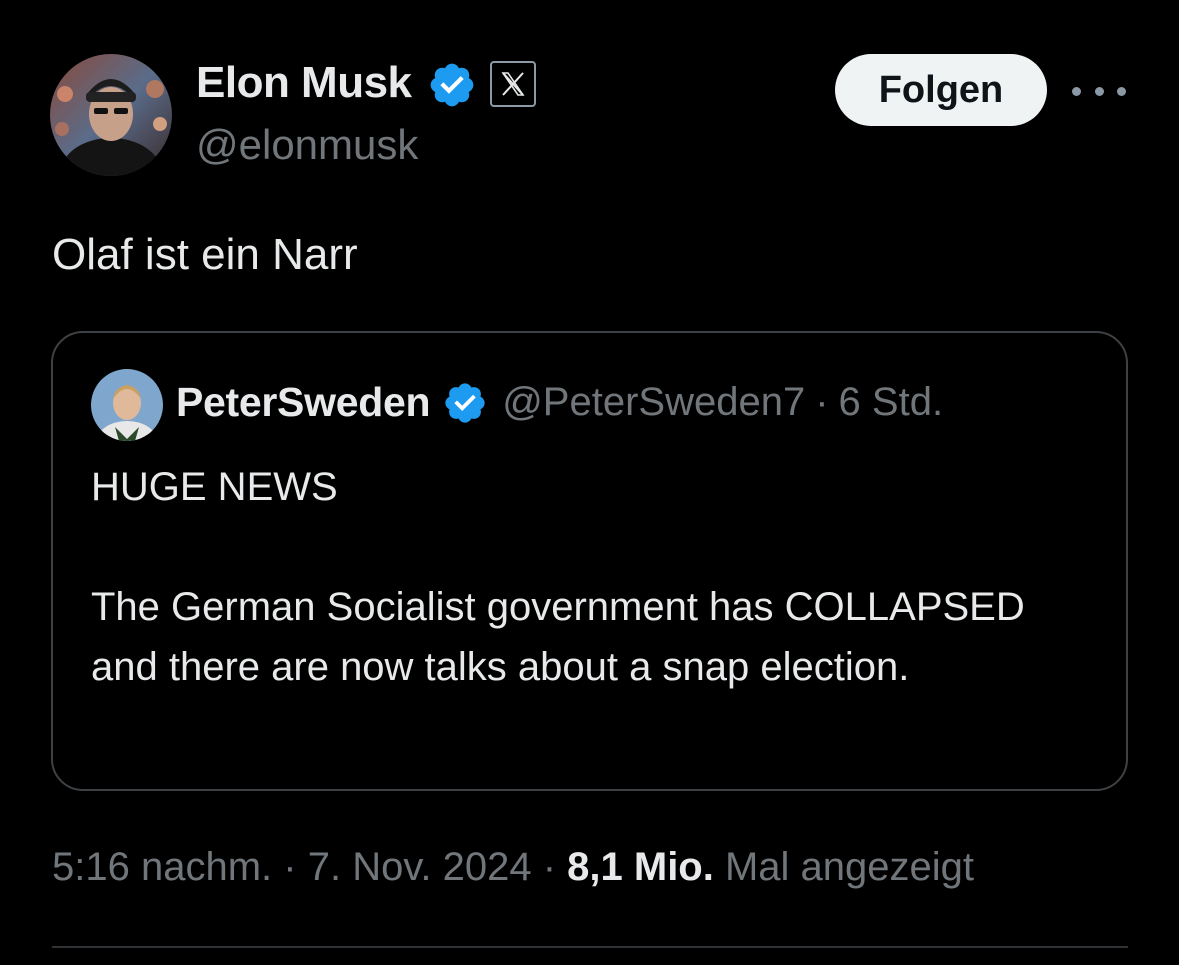 The image size is (1179, 965). I want to click on quoted-author-avatar, so click(127, 405).